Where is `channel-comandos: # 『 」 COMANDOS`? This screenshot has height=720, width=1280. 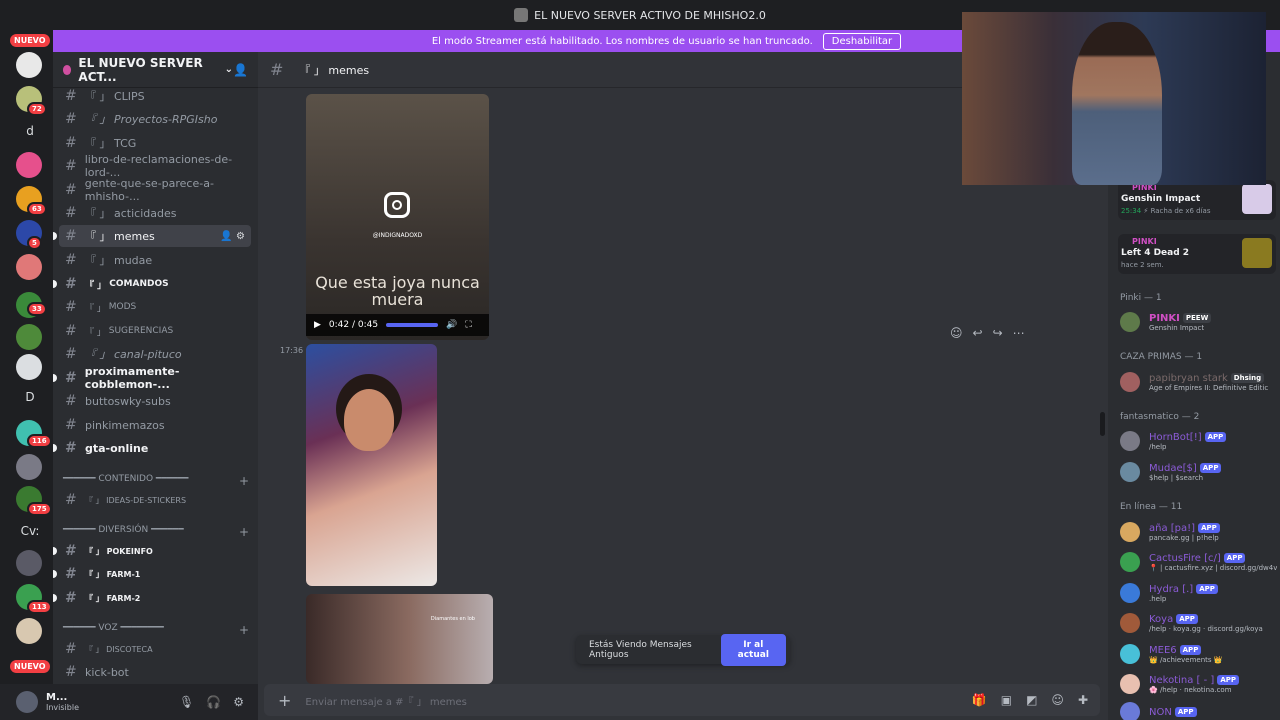
channel-comandos: # 『 」 COMANDOS is located at coordinates (152, 284).